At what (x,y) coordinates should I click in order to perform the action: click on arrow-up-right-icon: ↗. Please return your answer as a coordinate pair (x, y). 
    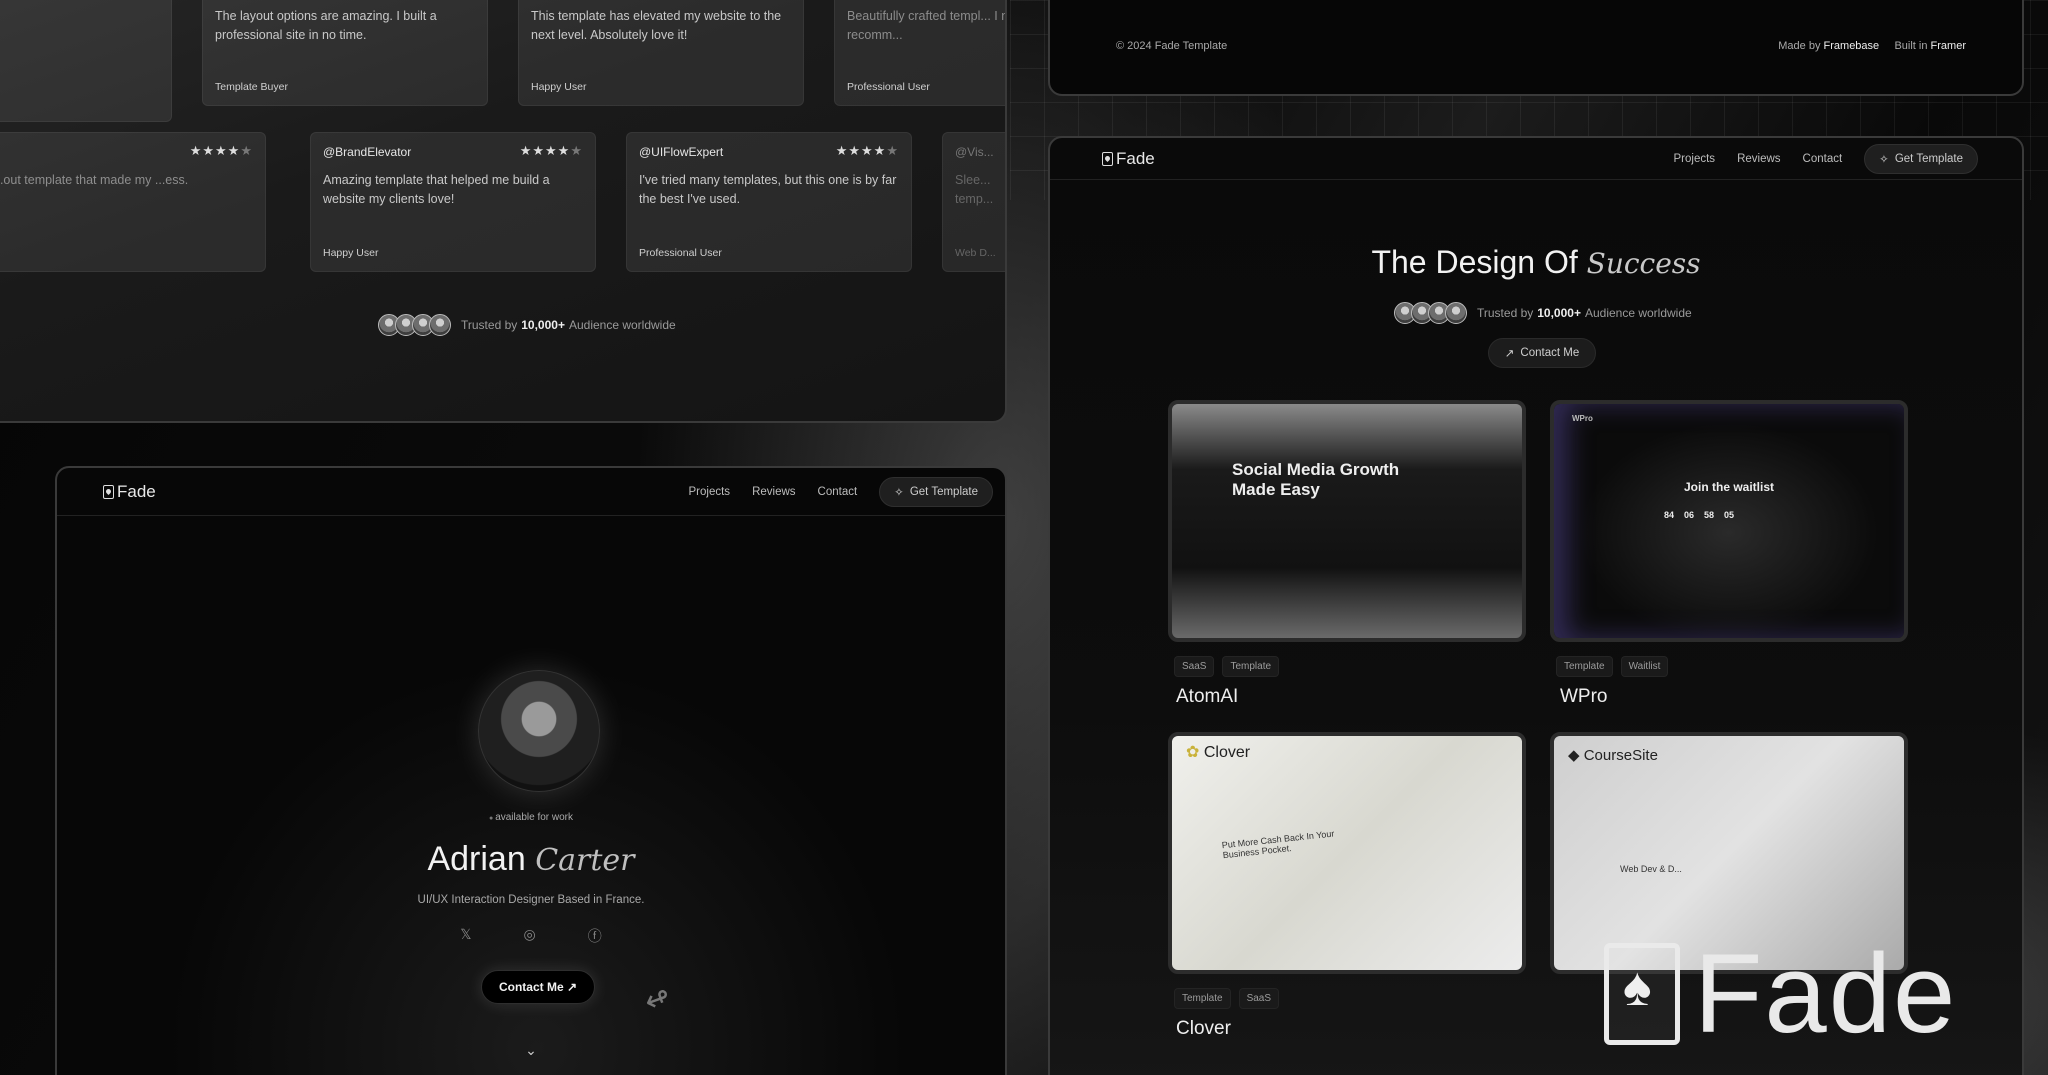
    Looking at the image, I should click on (1509, 354).